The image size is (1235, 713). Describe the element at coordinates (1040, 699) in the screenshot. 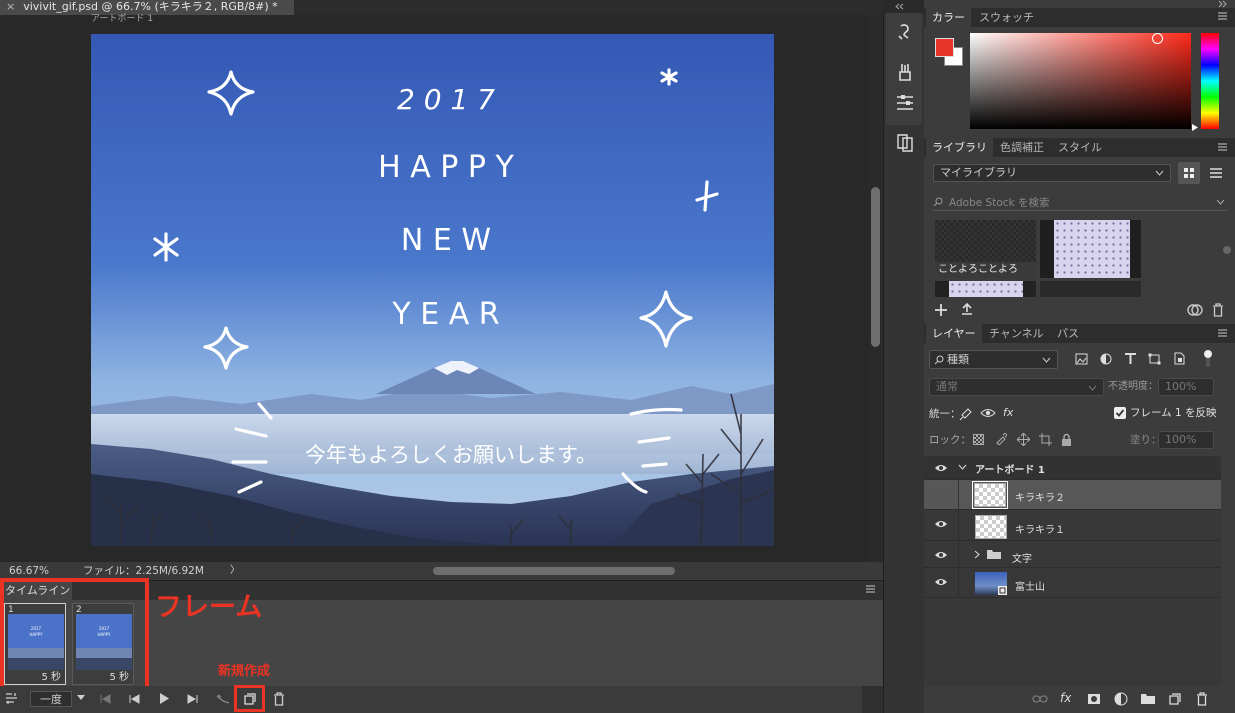

I see `link-layers-icon` at that location.